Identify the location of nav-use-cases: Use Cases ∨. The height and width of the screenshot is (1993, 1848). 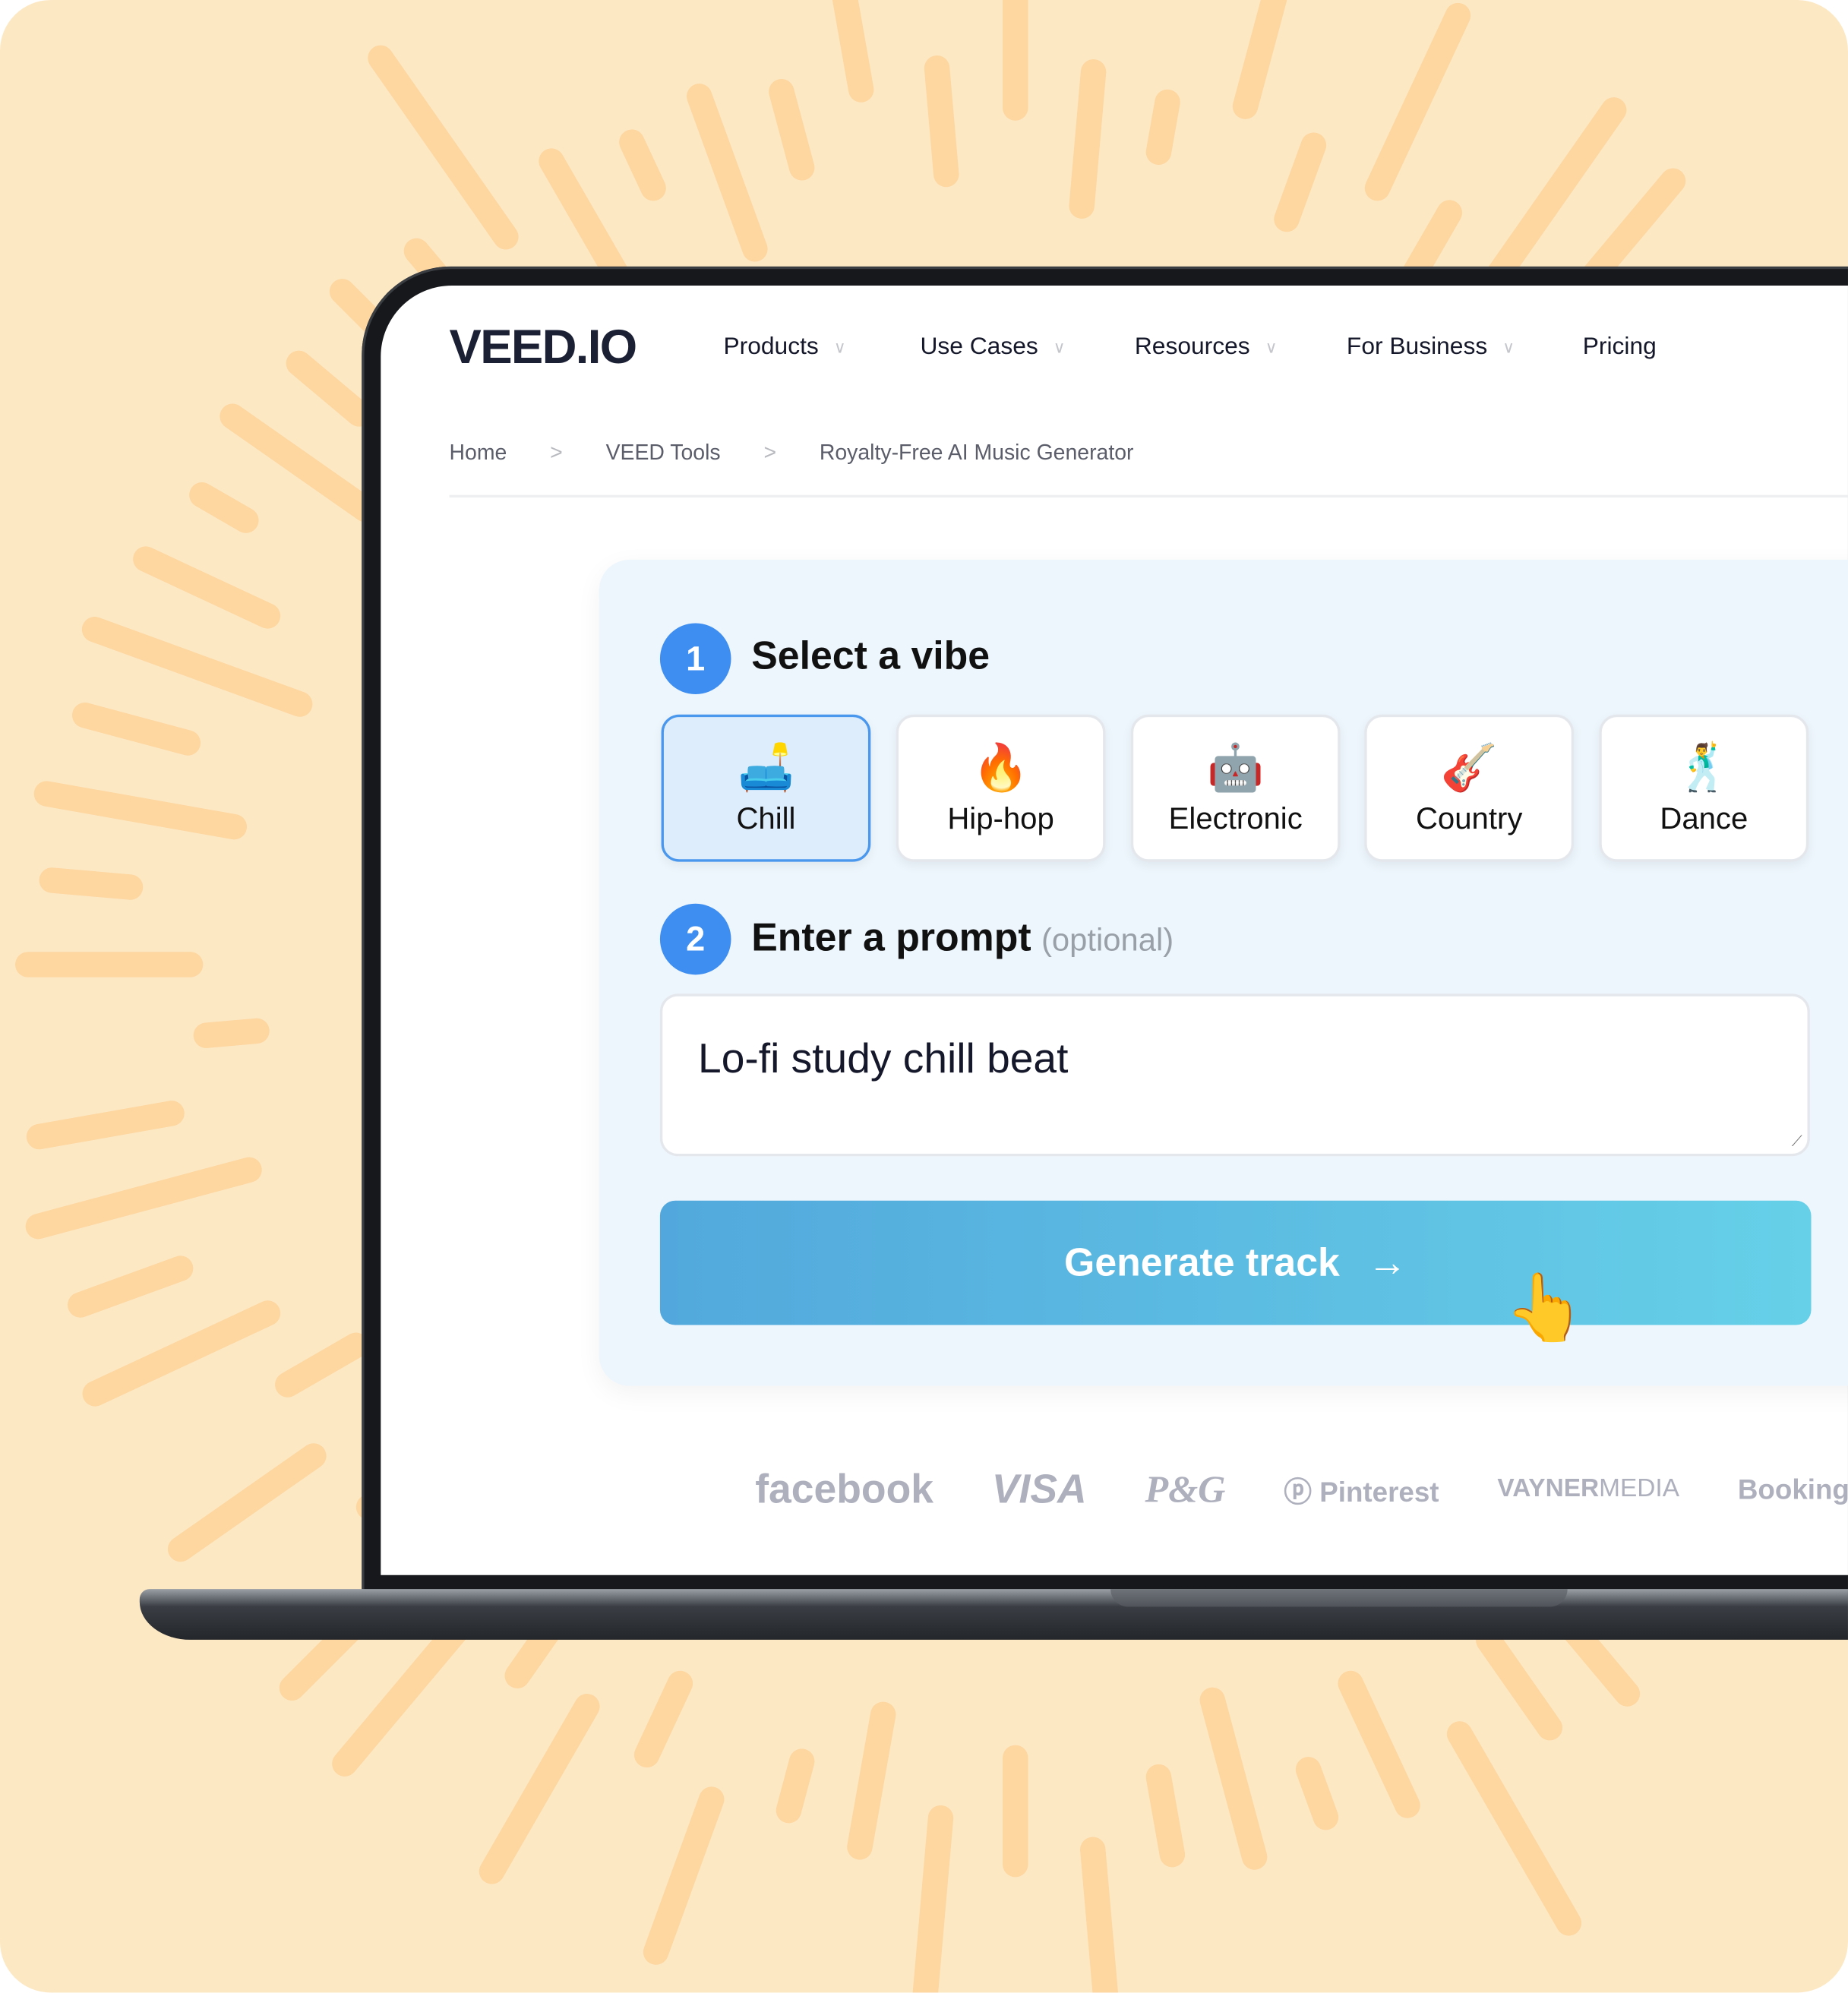
(992, 347).